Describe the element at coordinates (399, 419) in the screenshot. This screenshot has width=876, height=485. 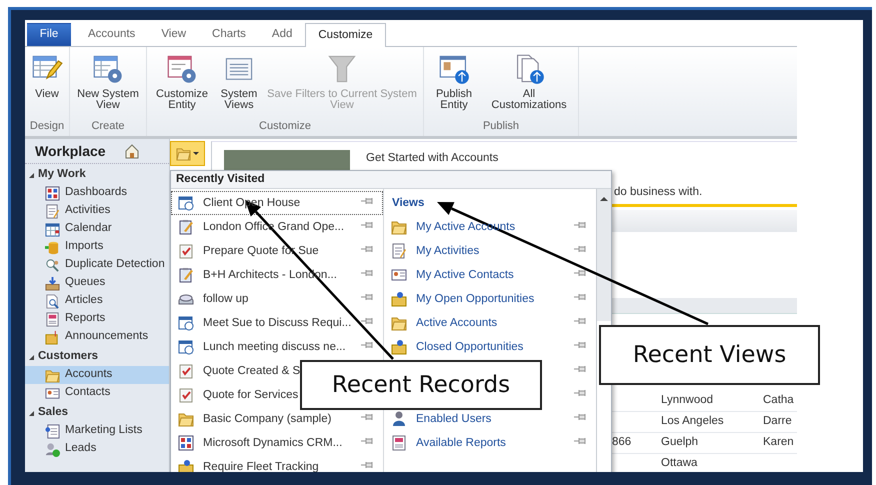
I see `user-icon` at that location.